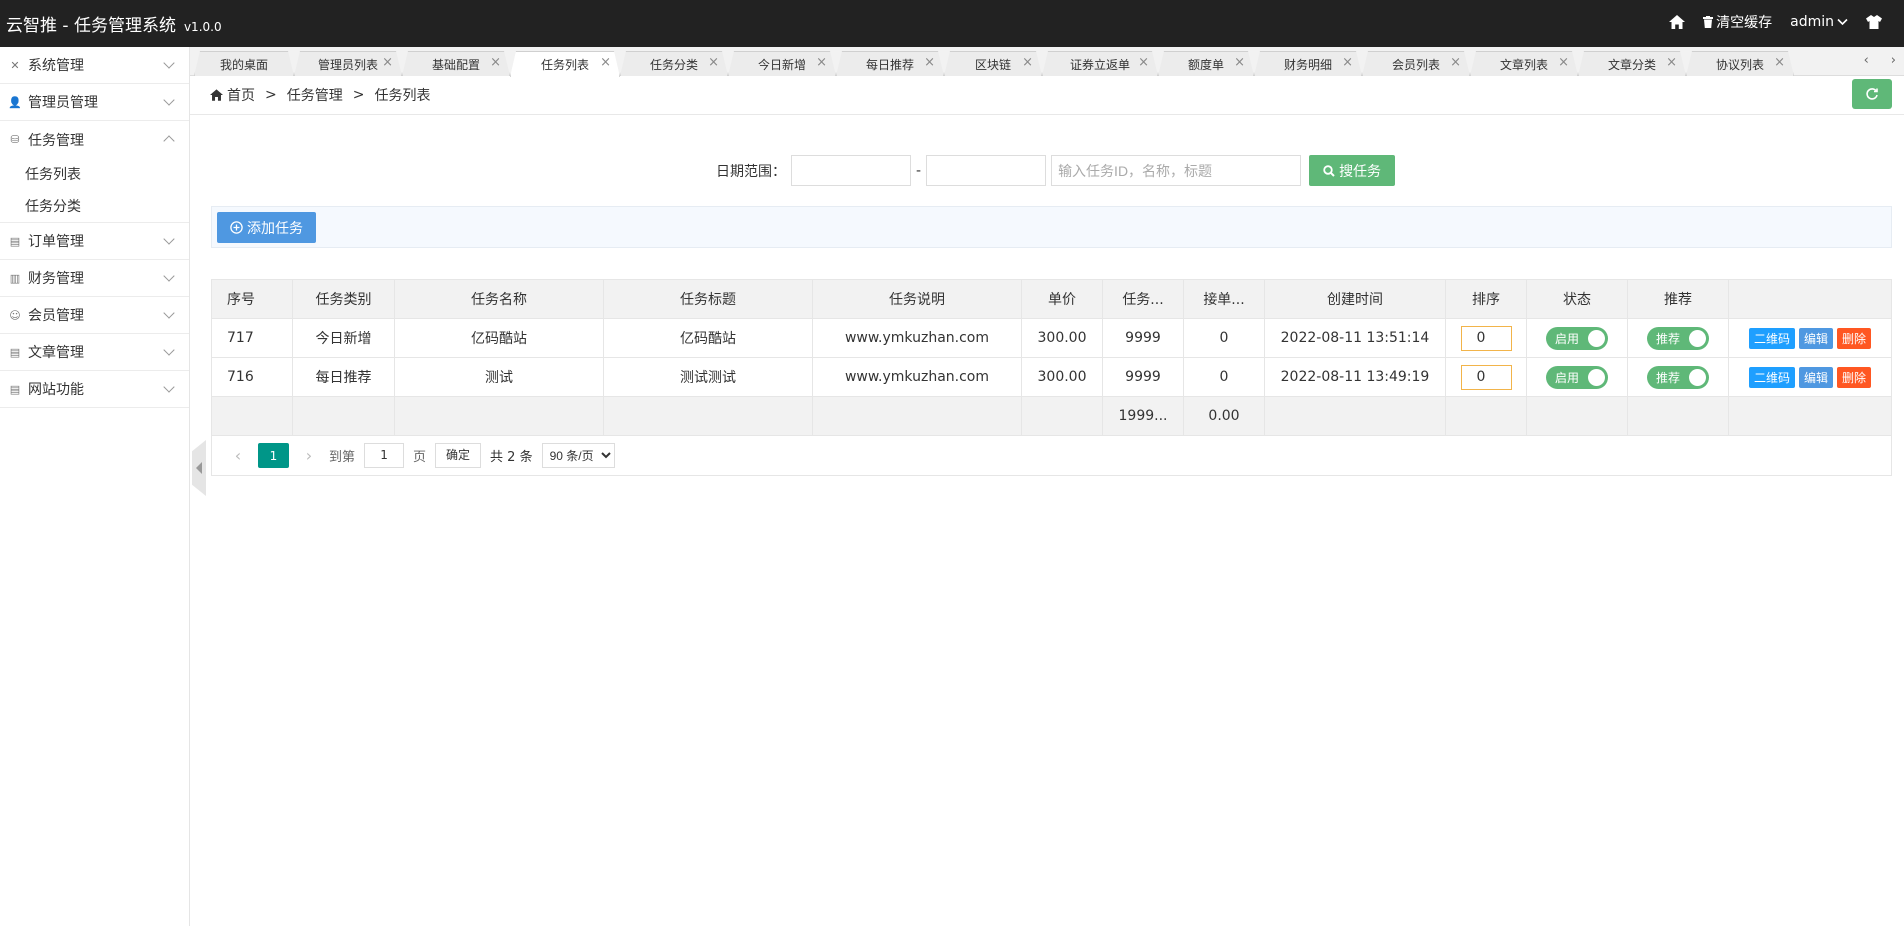 The height and width of the screenshot is (926, 1904). Describe the element at coordinates (1416, 63) in the screenshot. I see `tab-member-list: 会员列表 ×` at that location.